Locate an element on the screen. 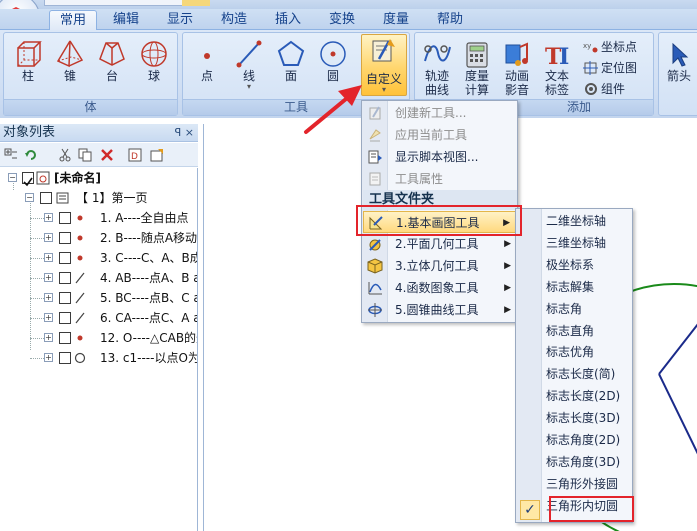 This screenshot has height=531, width=697. menu-folder-conic-curves: 5.圆锥曲线工具 ▶ is located at coordinates (440, 310).